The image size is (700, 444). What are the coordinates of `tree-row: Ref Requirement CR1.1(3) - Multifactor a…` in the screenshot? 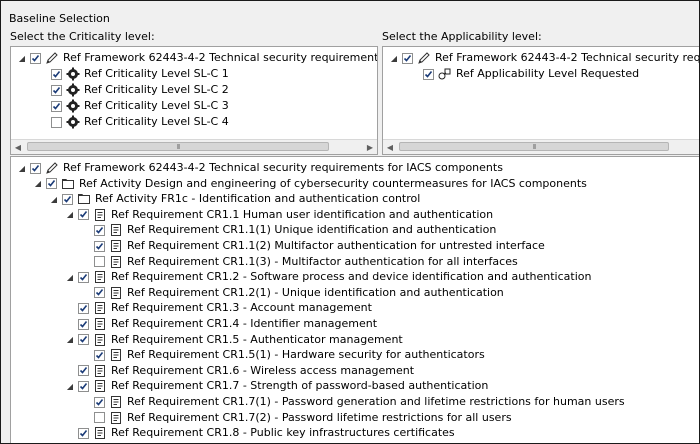 It's located at (299, 262).